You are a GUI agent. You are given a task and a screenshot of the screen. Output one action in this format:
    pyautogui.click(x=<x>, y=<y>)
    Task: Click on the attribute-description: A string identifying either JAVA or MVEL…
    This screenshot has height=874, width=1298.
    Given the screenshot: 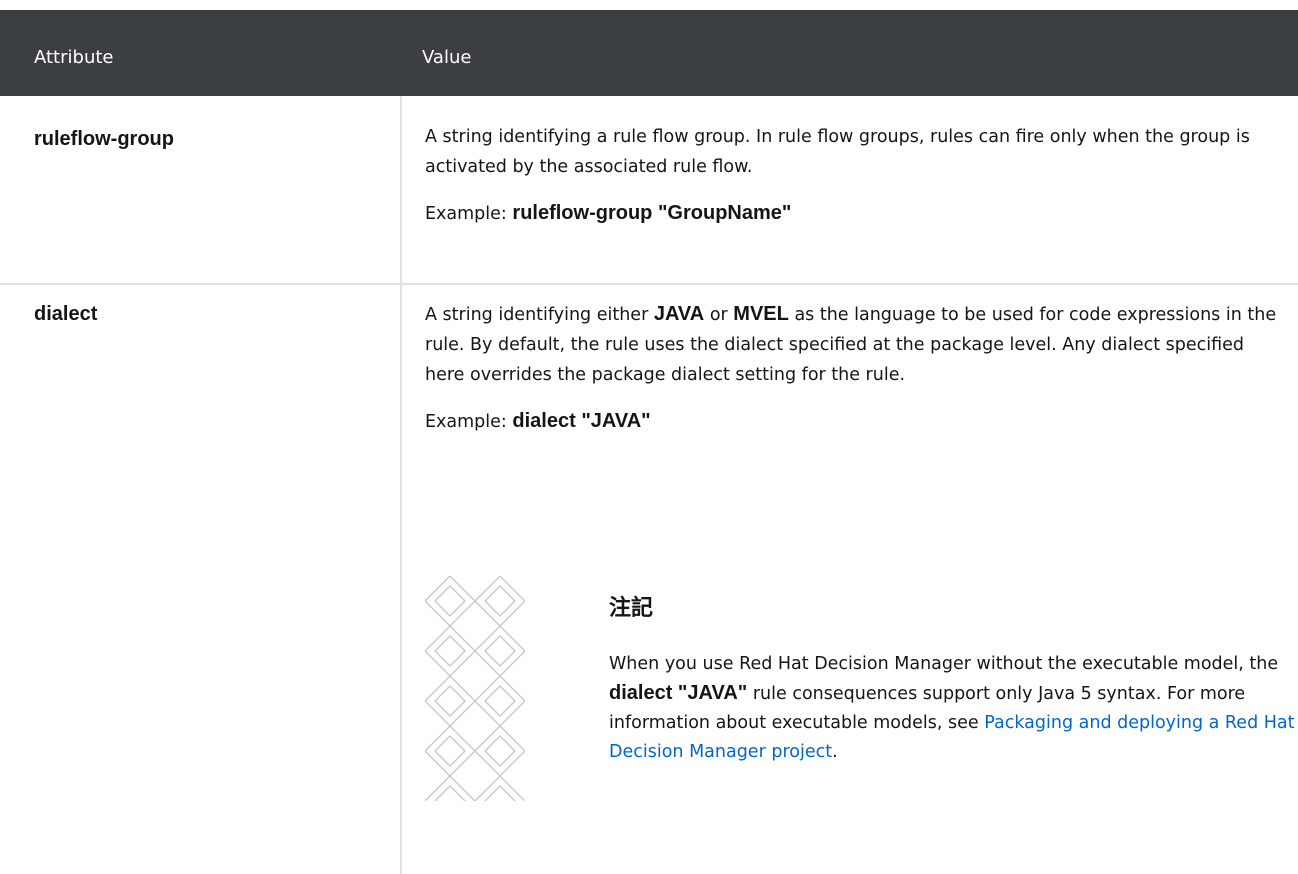 What is the action you would take?
    pyautogui.click(x=855, y=344)
    